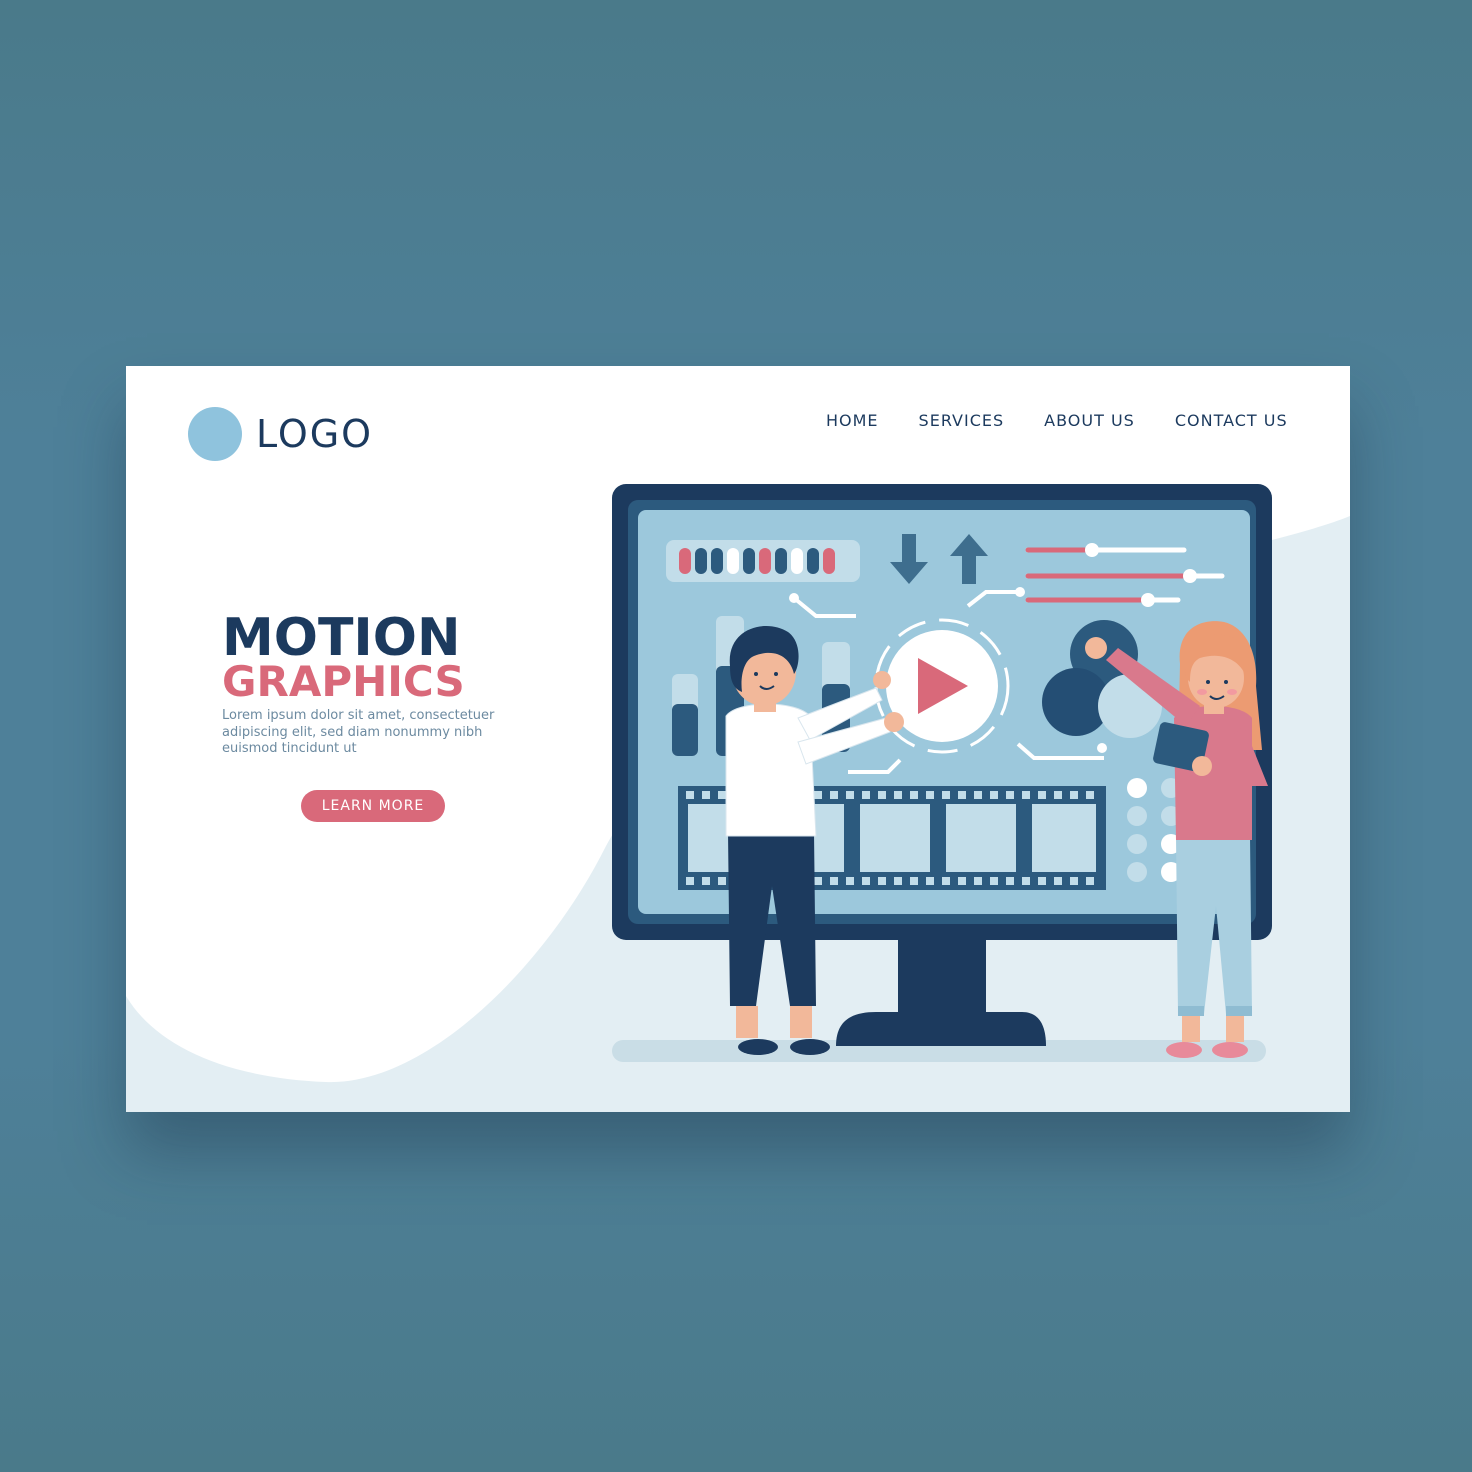 The width and height of the screenshot is (1472, 1472). I want to click on monitor-base, so click(941, 1029).